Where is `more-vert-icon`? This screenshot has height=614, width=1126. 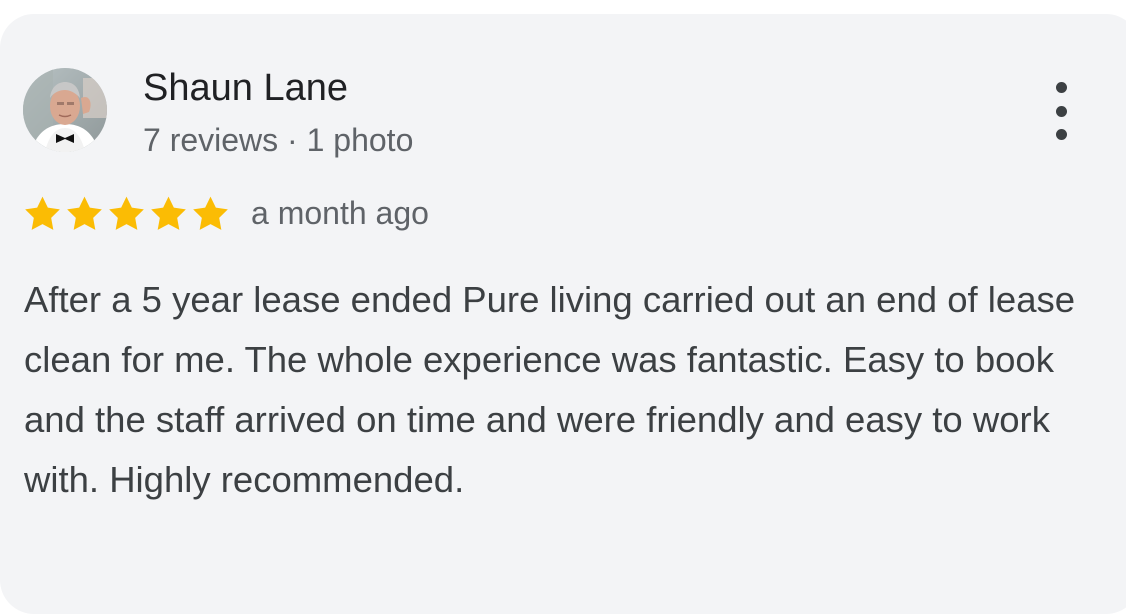 more-vert-icon is located at coordinates (1061, 111).